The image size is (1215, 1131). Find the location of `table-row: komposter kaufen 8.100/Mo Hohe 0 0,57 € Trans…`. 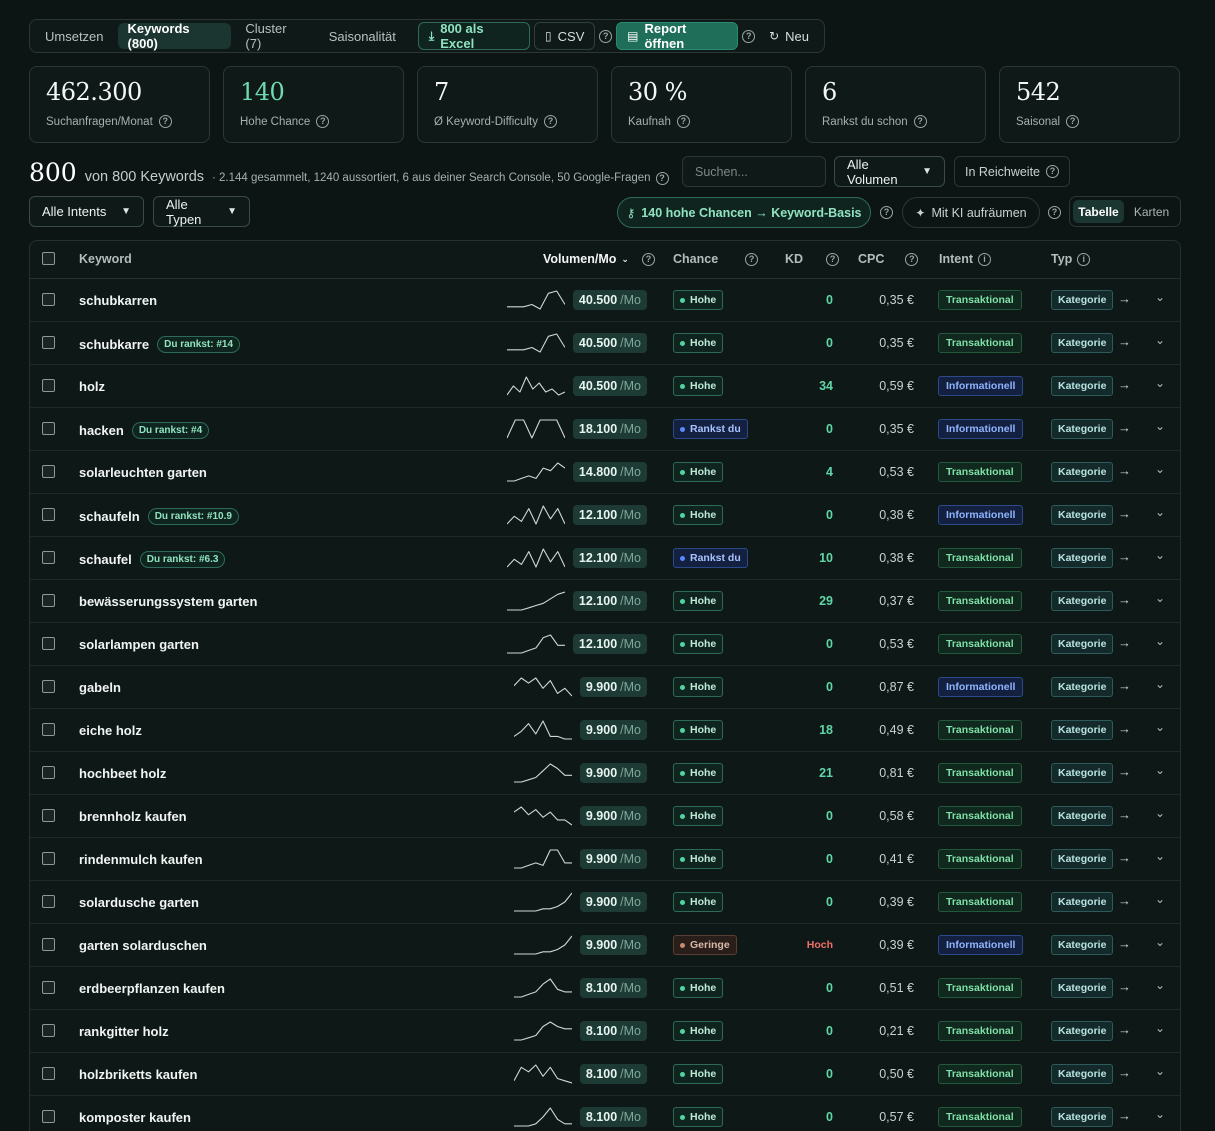

table-row: komposter kaufen 8.100/Mo Hohe 0 0,57 € Trans… is located at coordinates (605, 1113).